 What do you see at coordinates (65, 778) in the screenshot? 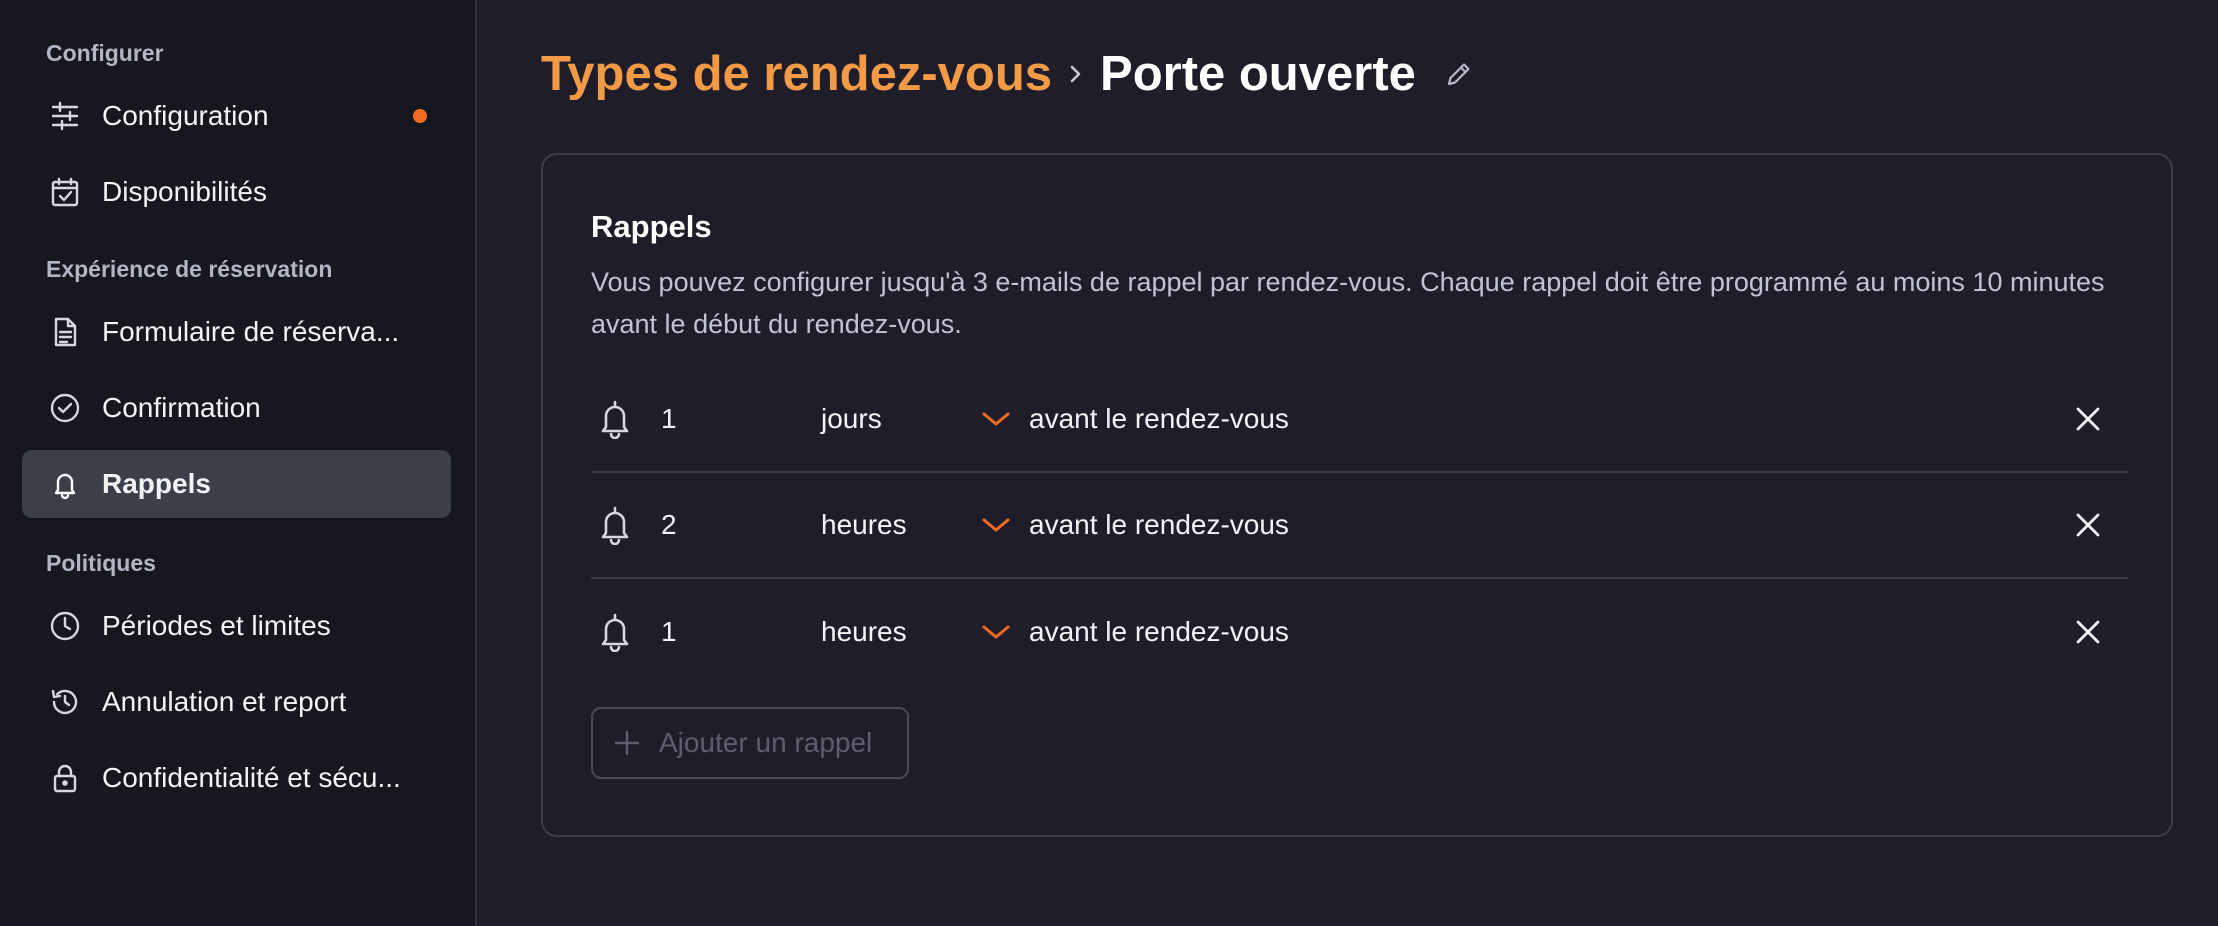
I see `lock-icon` at bounding box center [65, 778].